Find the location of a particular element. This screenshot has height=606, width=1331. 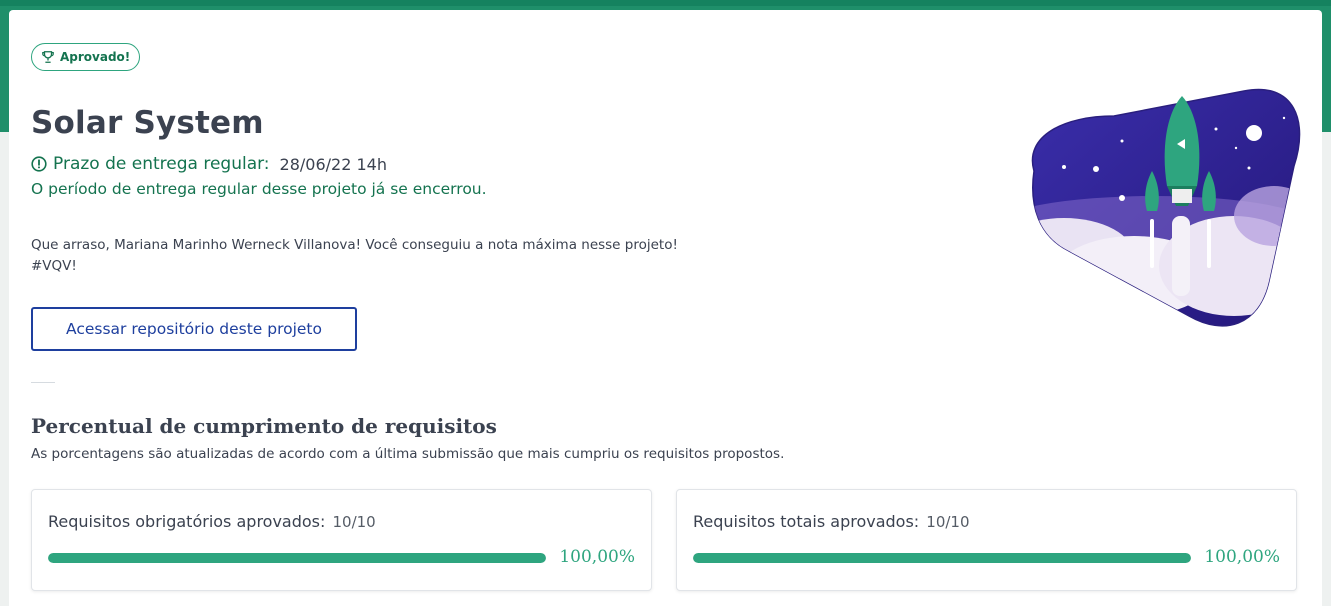

alert-circle-icon is located at coordinates (39, 164).